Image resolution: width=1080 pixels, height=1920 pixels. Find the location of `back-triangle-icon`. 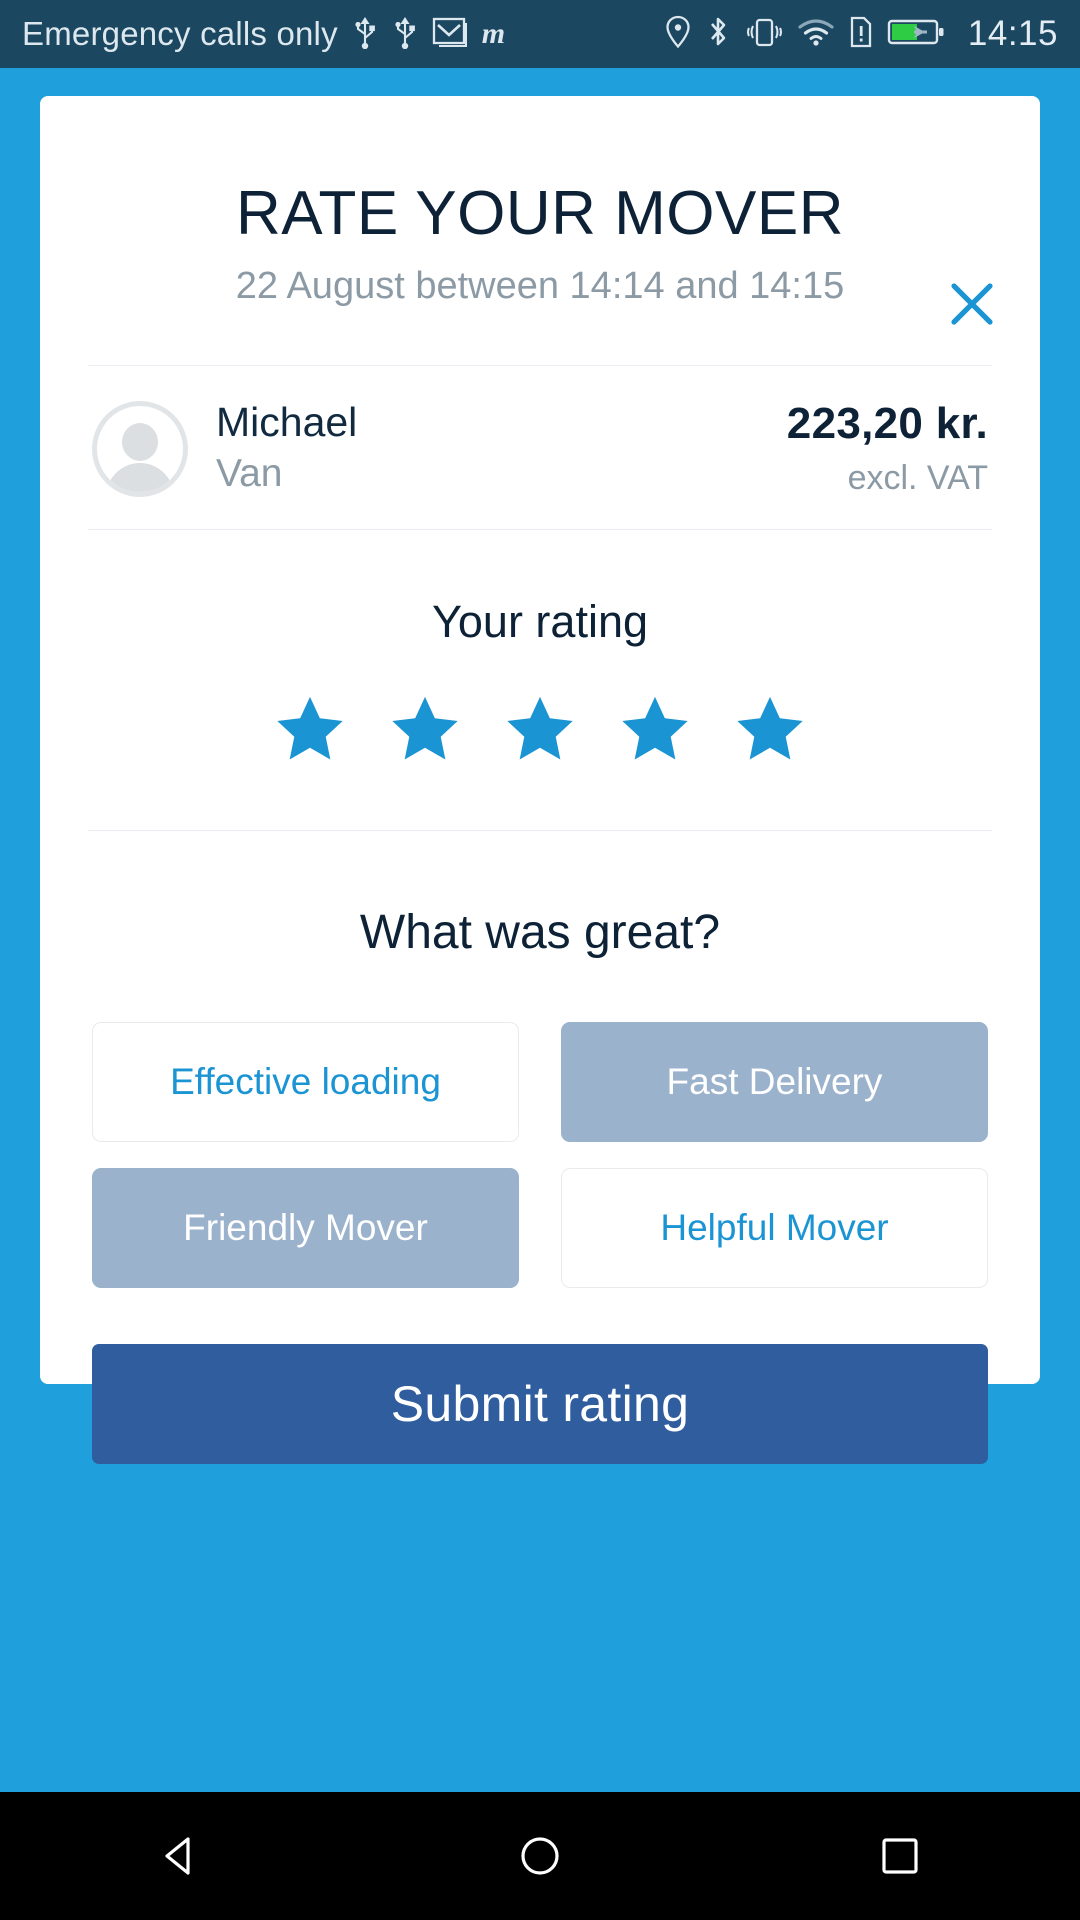

back-triangle-icon is located at coordinates (177, 1856).